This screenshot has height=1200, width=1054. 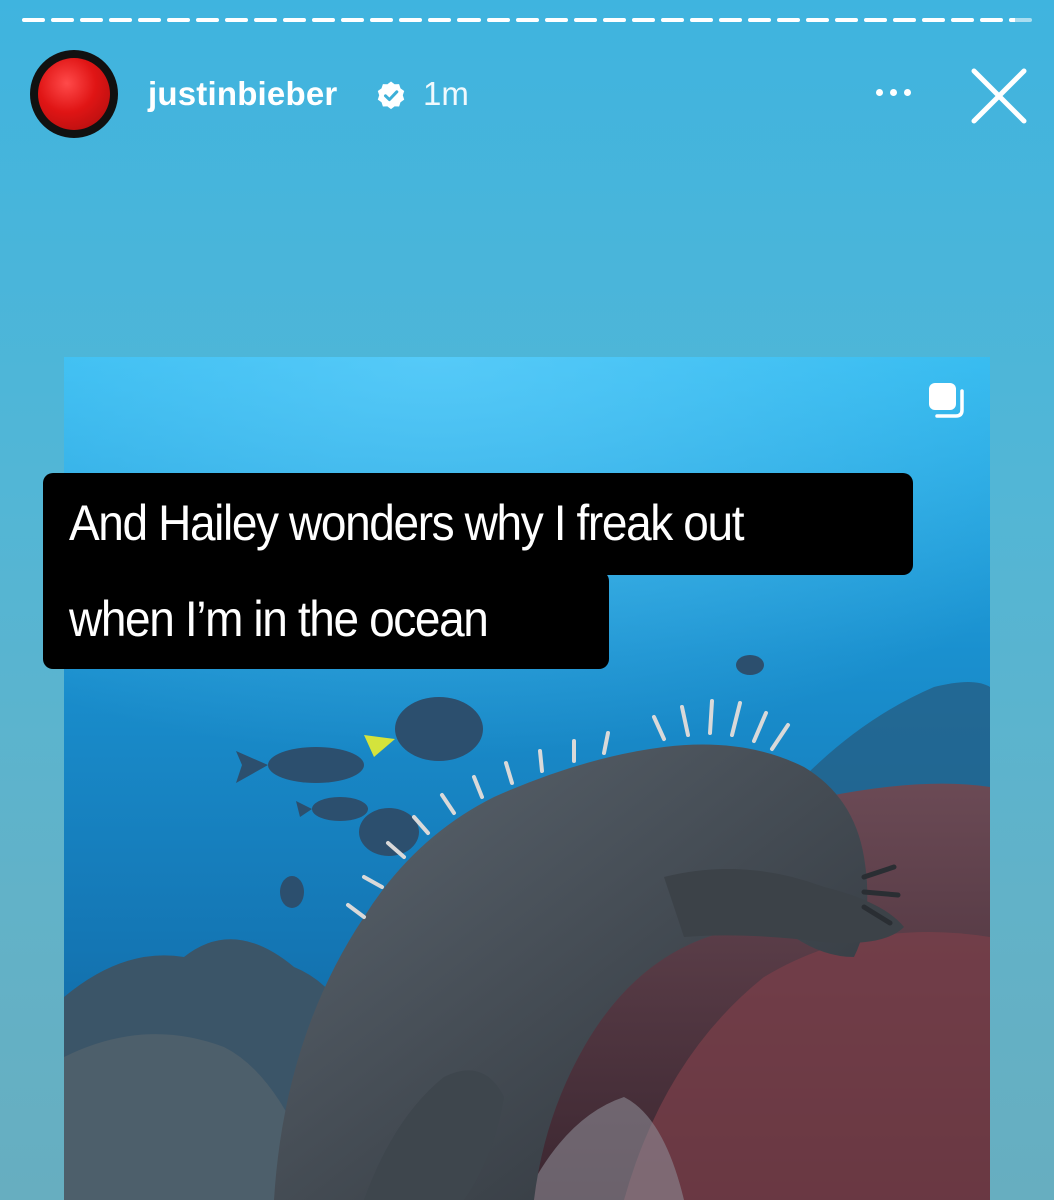 What do you see at coordinates (946, 400) in the screenshot?
I see `multiple-posts-icon` at bounding box center [946, 400].